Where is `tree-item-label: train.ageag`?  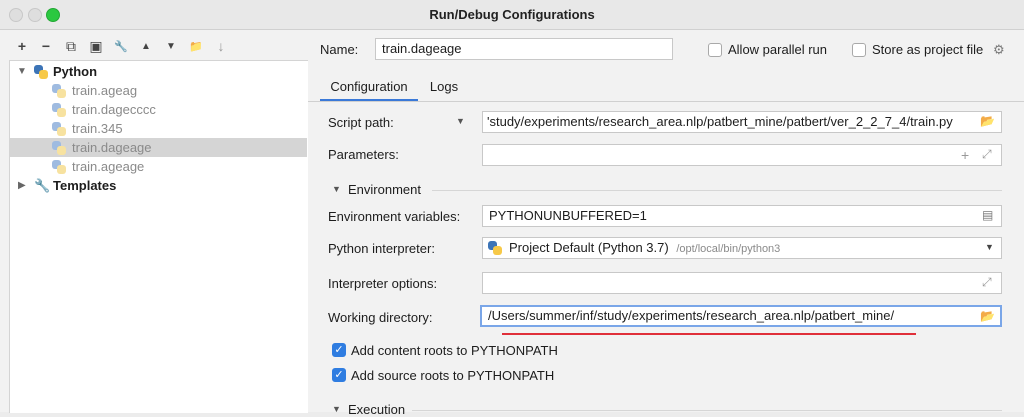 tree-item-label: train.ageag is located at coordinates (105, 90).